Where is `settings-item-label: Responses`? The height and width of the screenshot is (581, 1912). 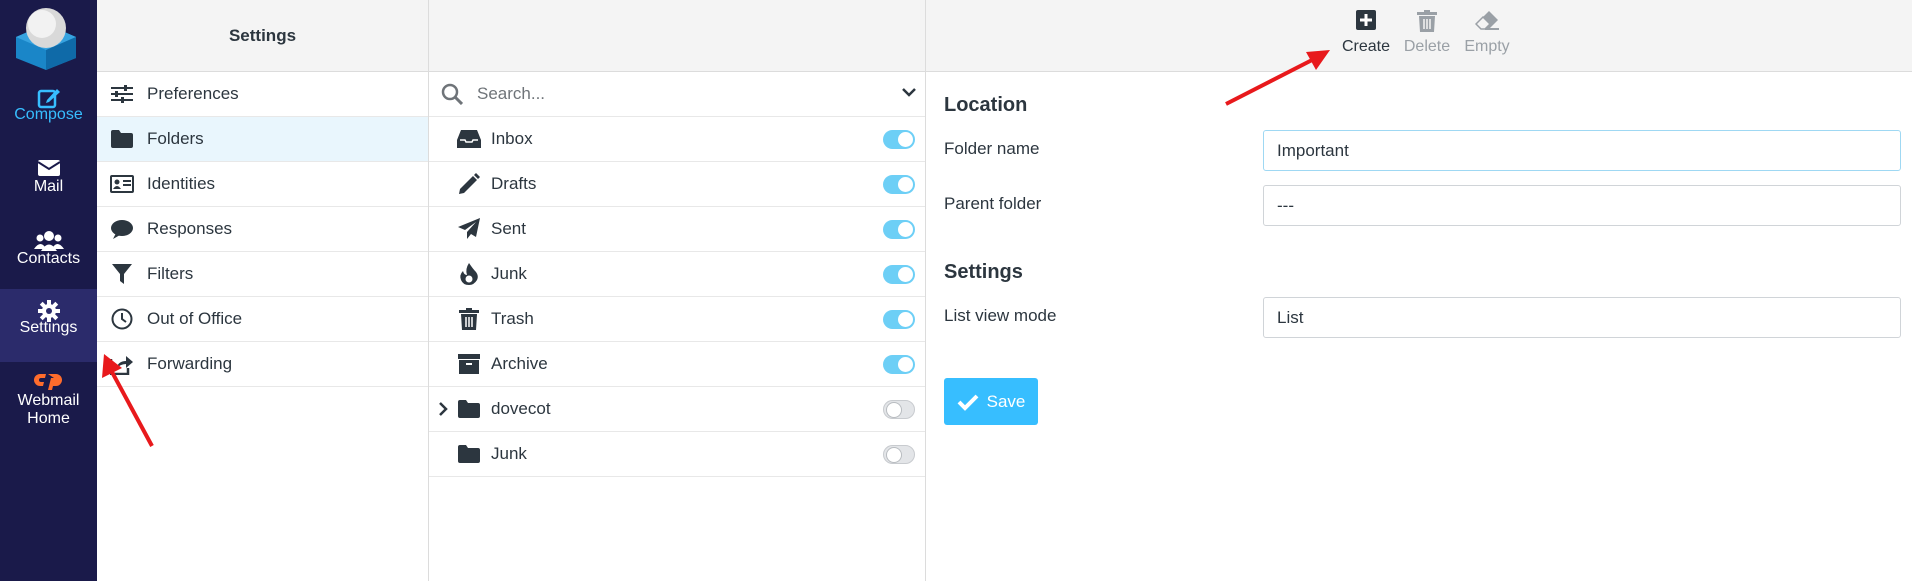
settings-item-label: Responses is located at coordinates (190, 228).